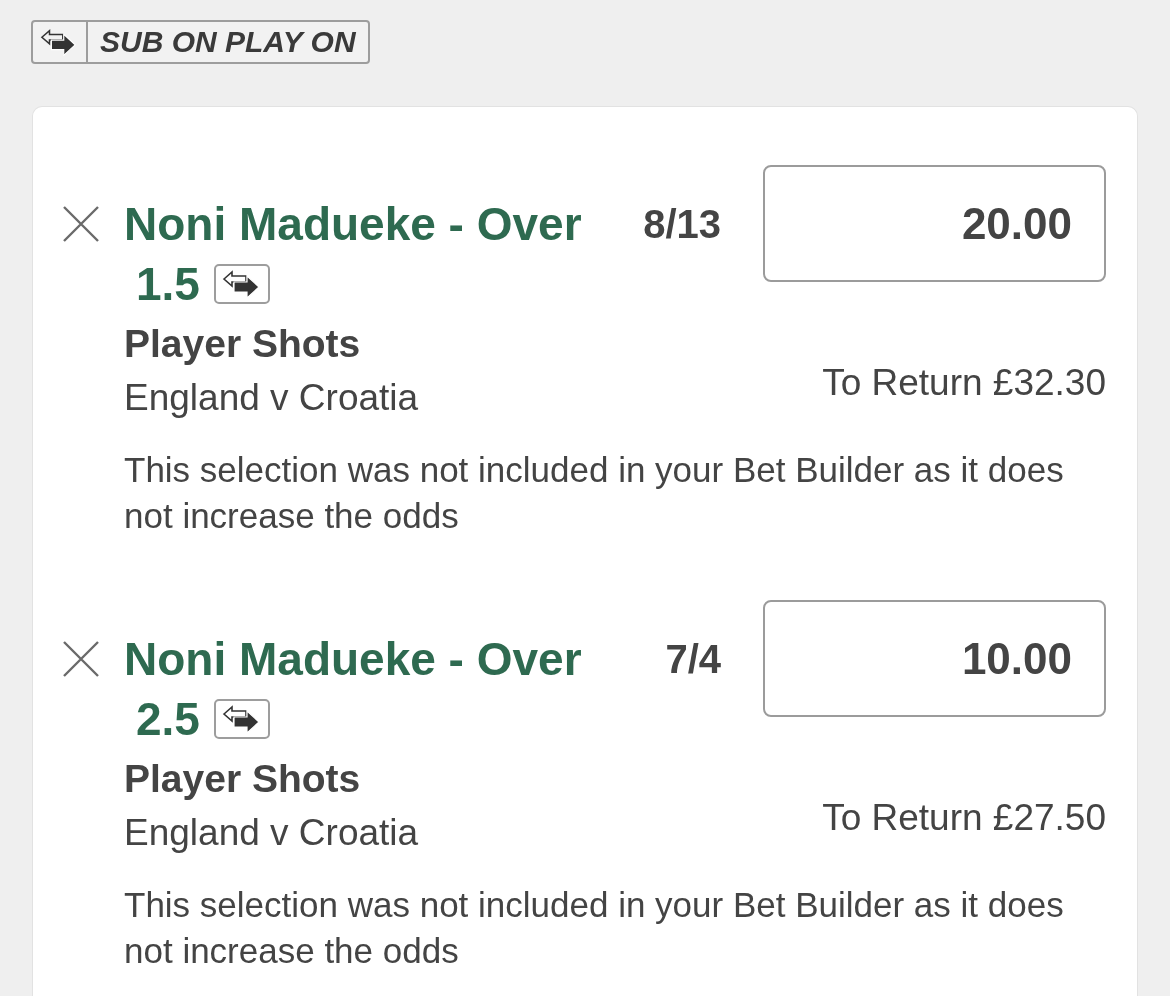 Image resolution: width=1170 pixels, height=996 pixels. Describe the element at coordinates (934, 223) in the screenshot. I see `stake-input: 20.00` at that location.